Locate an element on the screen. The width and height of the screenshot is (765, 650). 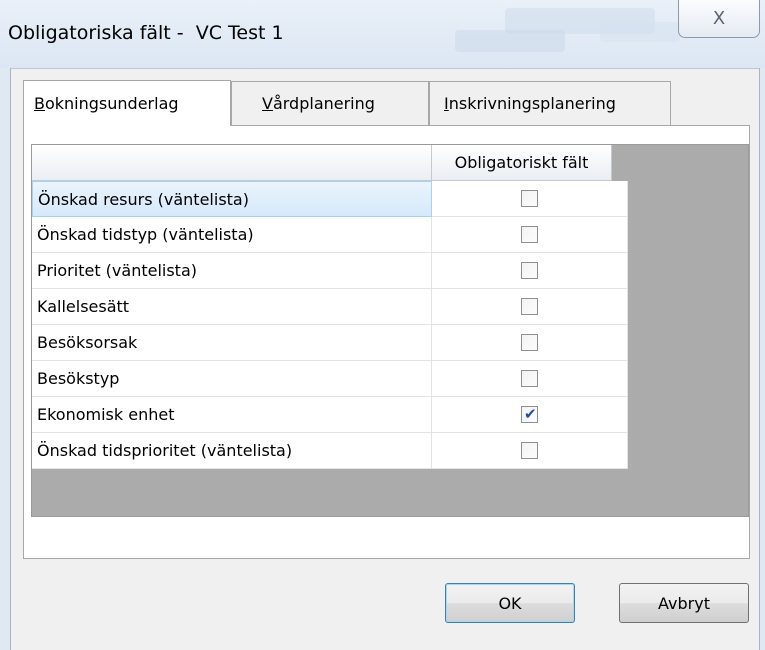
window-border-right is located at coordinates (762, 359).